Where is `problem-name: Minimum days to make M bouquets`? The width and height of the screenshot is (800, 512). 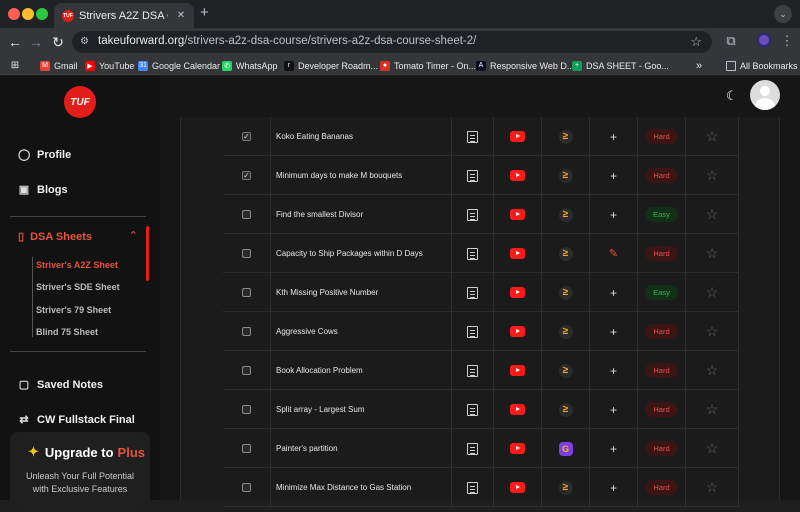
problem-name: Minimum days to make M bouquets is located at coordinates (361, 175).